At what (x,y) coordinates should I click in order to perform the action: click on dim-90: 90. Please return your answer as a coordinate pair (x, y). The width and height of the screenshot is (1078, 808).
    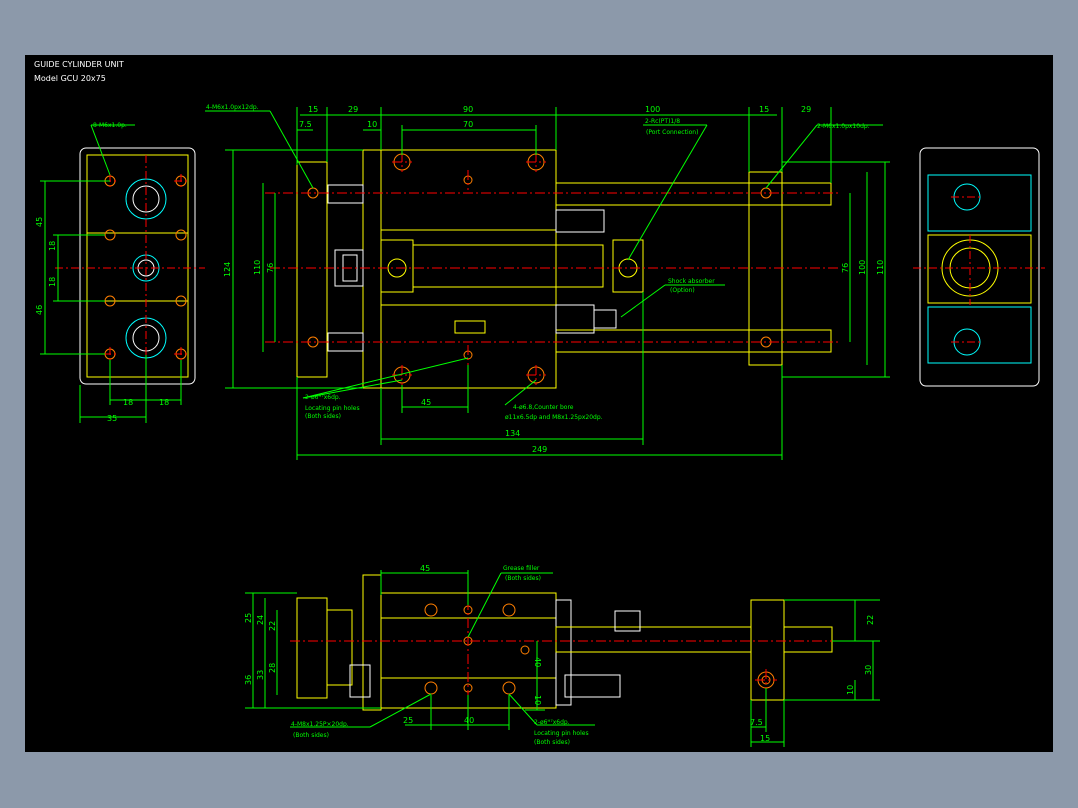
    Looking at the image, I should click on (468, 109).